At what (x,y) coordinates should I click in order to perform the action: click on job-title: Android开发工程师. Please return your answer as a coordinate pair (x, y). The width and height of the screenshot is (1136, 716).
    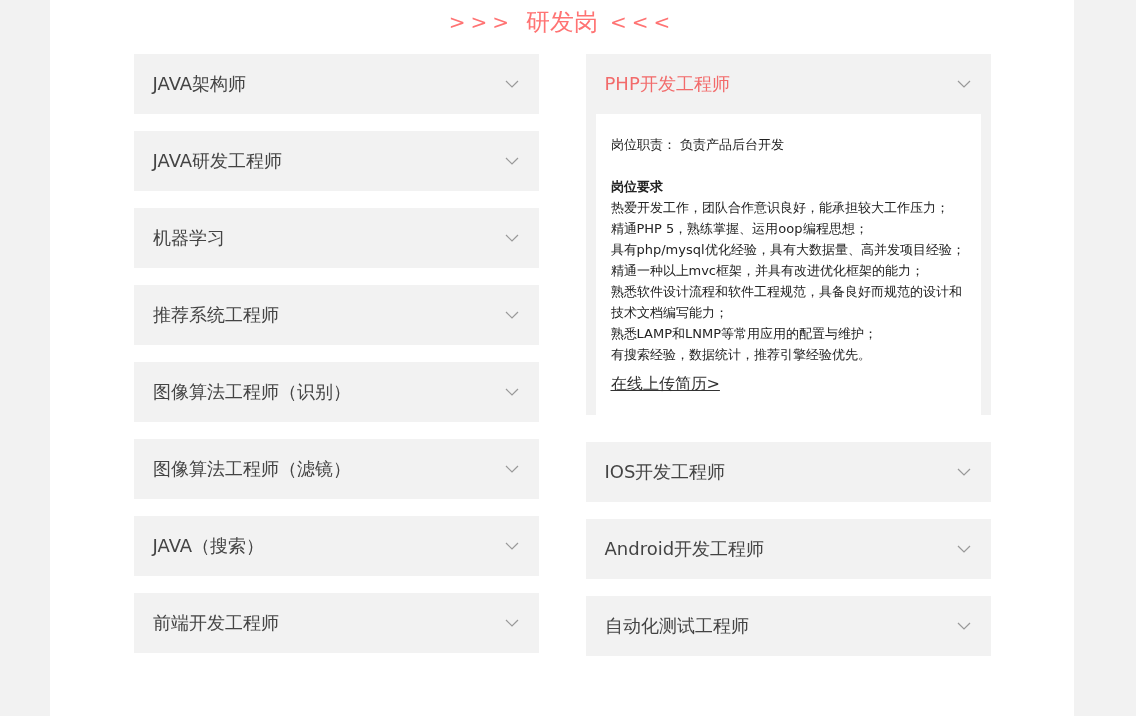
    Looking at the image, I should click on (684, 549).